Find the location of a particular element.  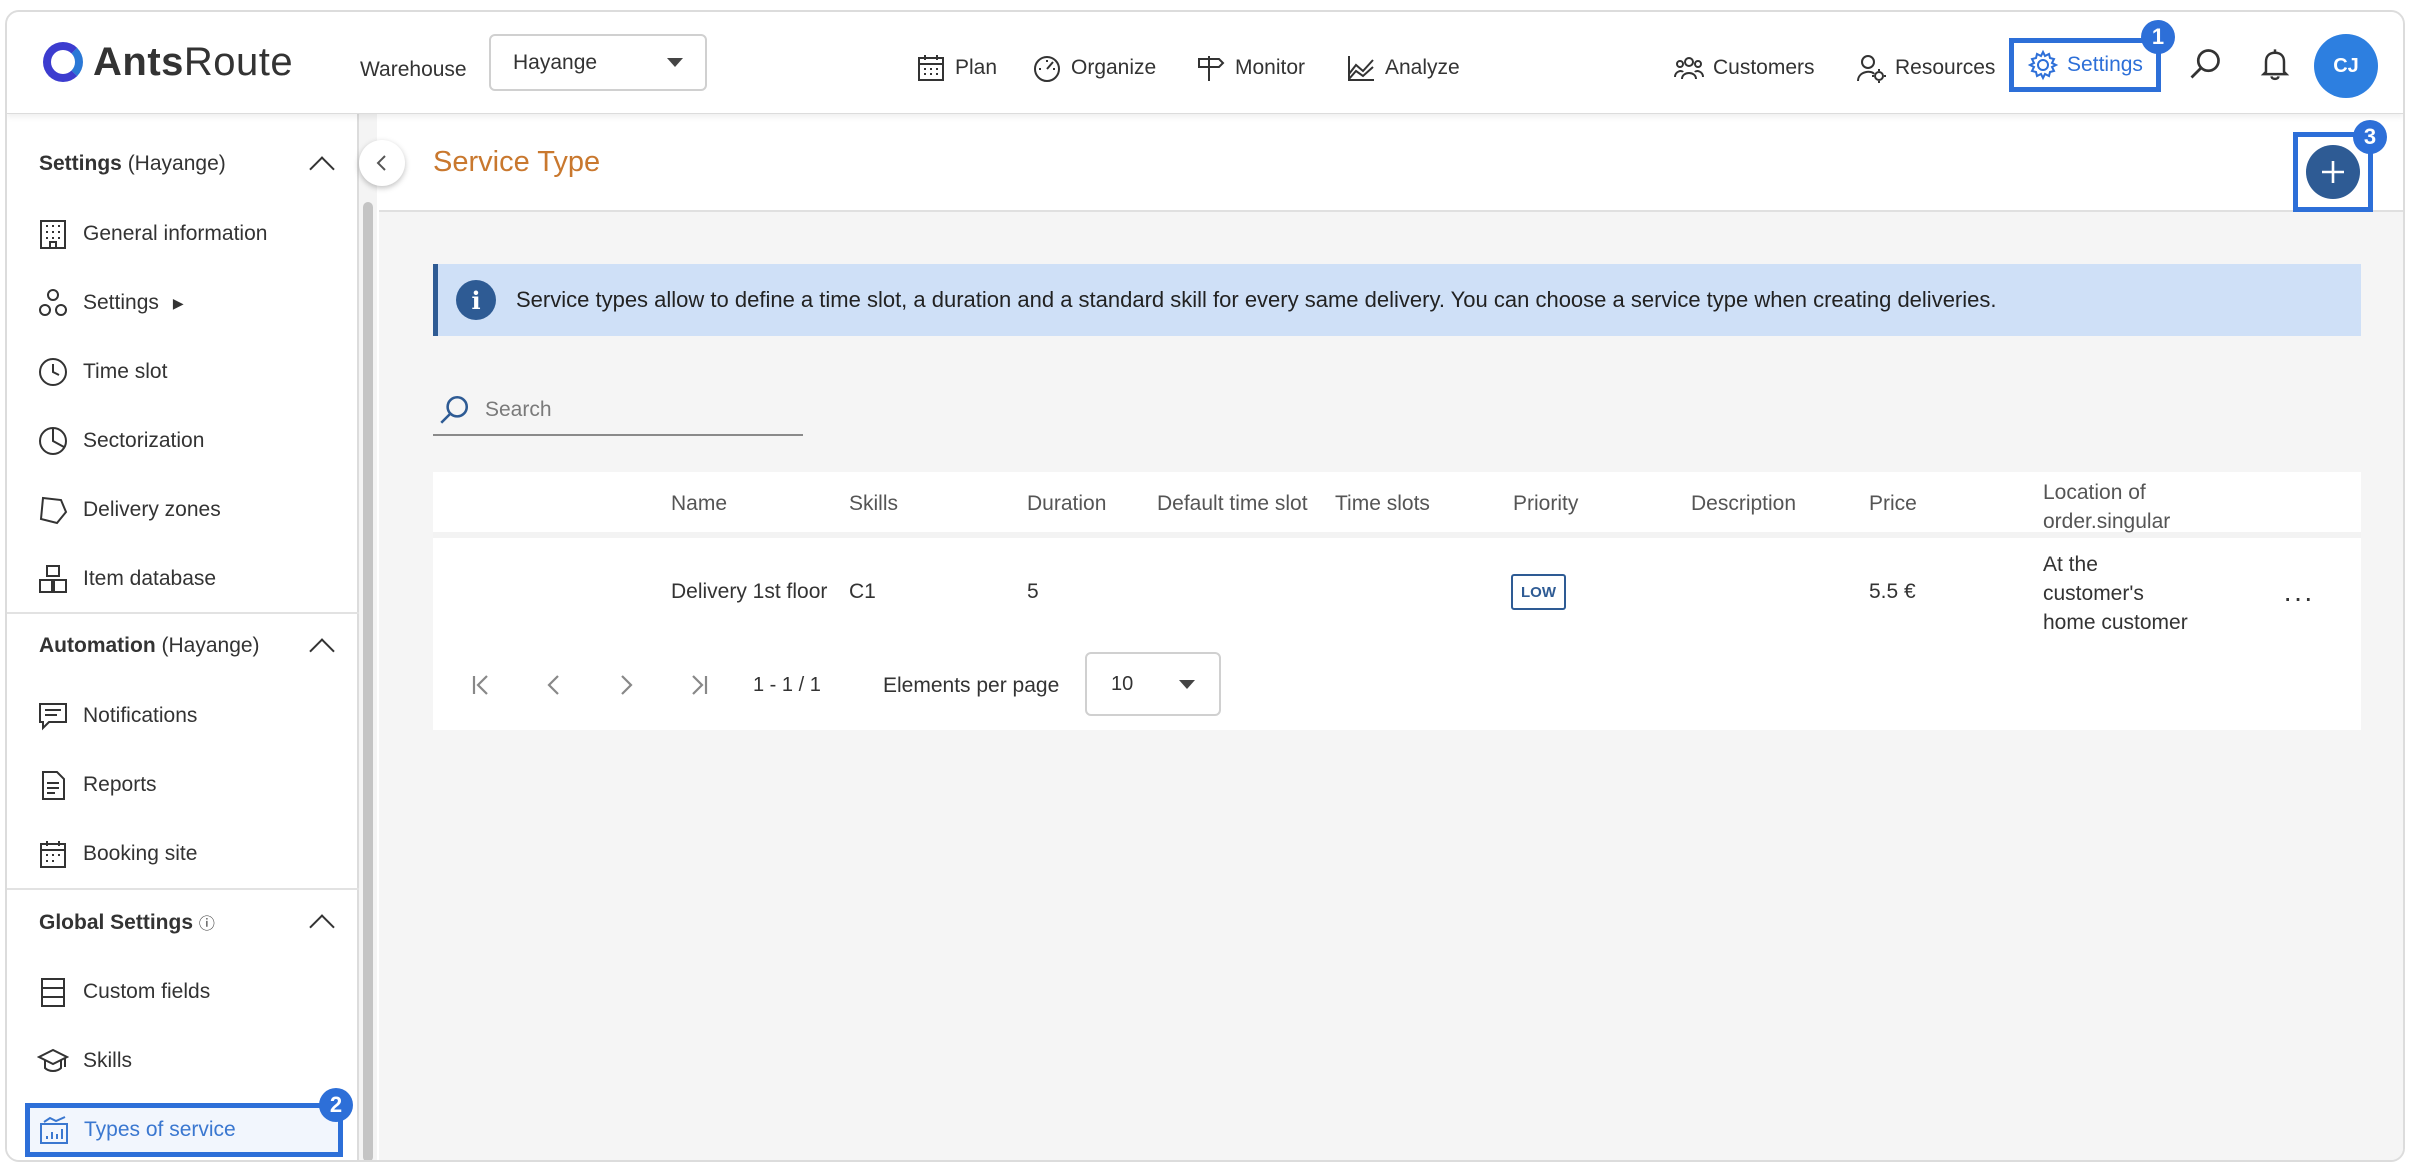

first-page-button is located at coordinates (482, 685).